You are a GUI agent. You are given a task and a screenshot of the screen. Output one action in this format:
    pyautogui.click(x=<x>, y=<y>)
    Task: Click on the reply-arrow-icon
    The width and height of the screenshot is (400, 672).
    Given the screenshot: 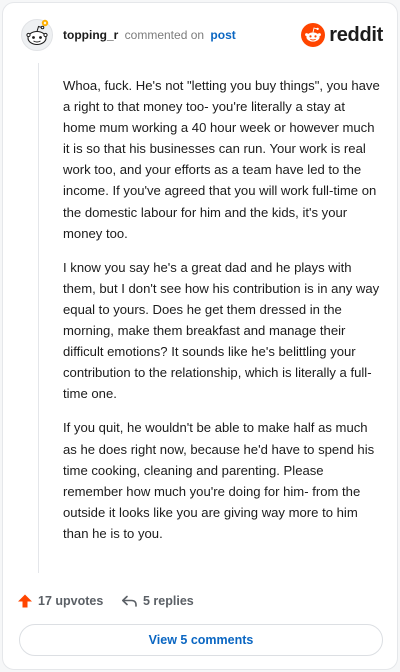 What is the action you would take?
    pyautogui.click(x=129, y=601)
    